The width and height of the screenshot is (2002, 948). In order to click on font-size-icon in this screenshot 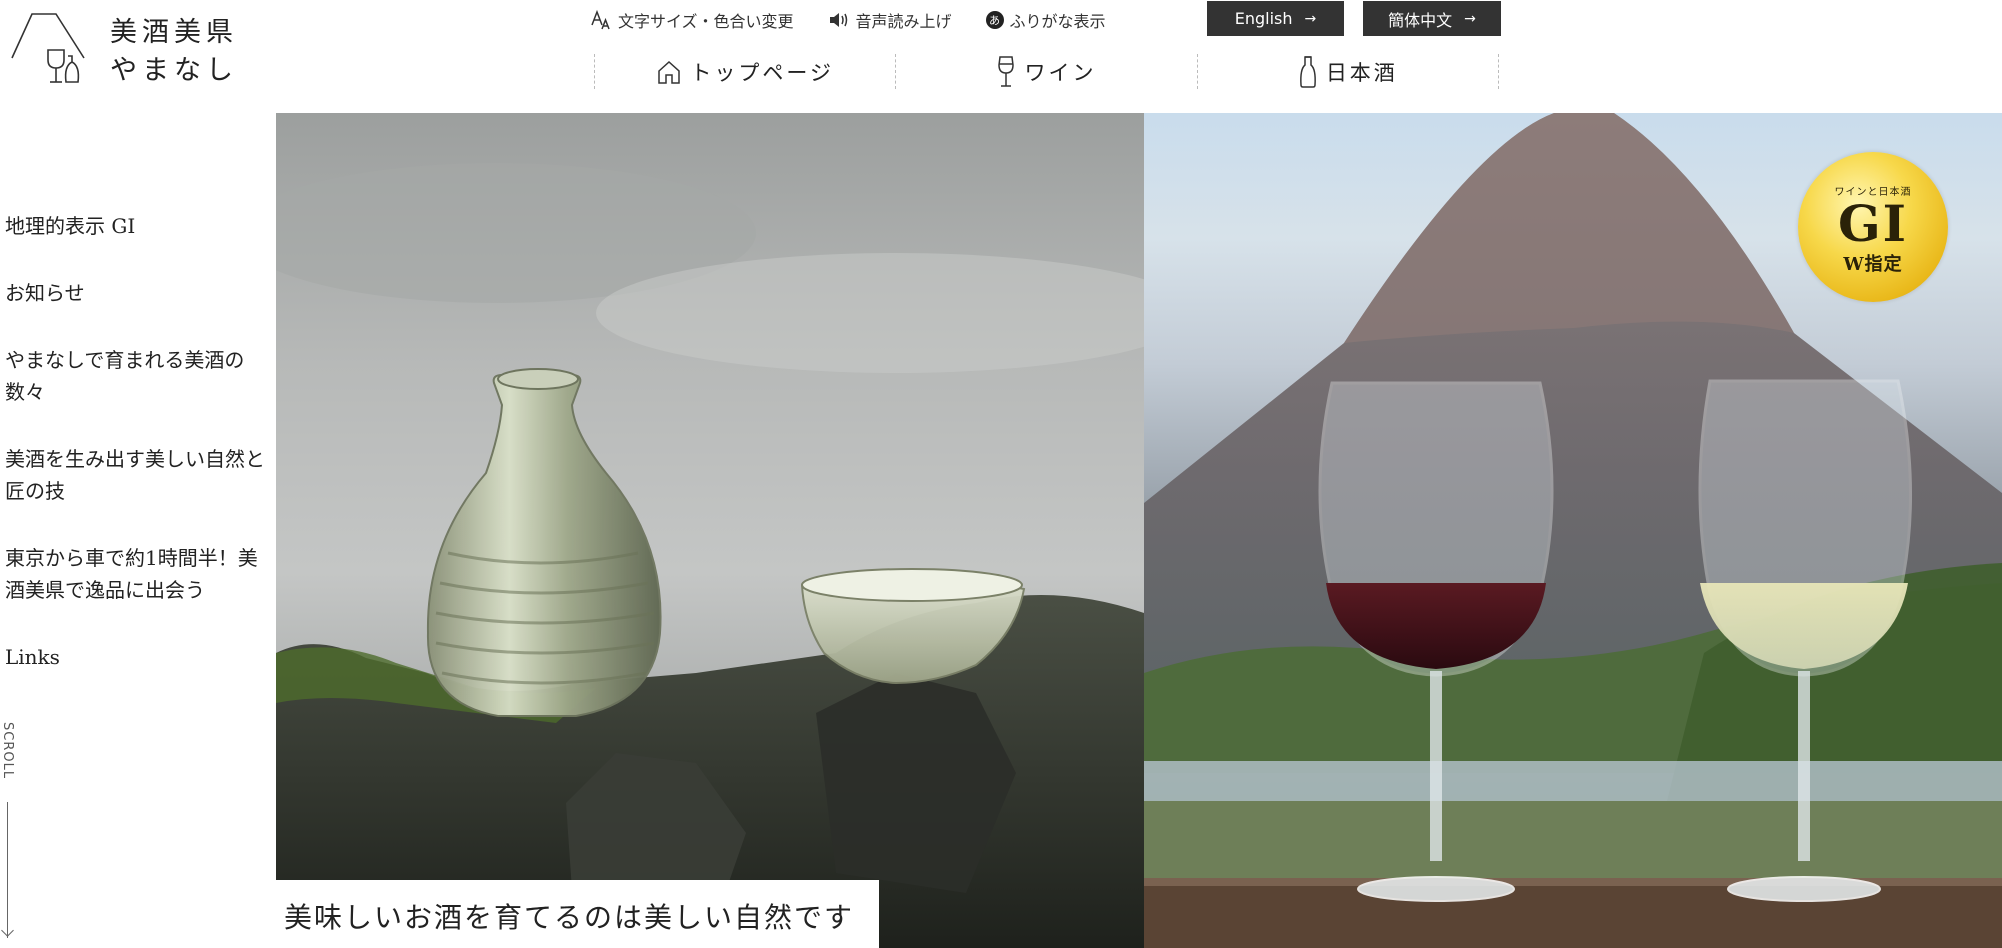, I will do `click(601, 20)`.